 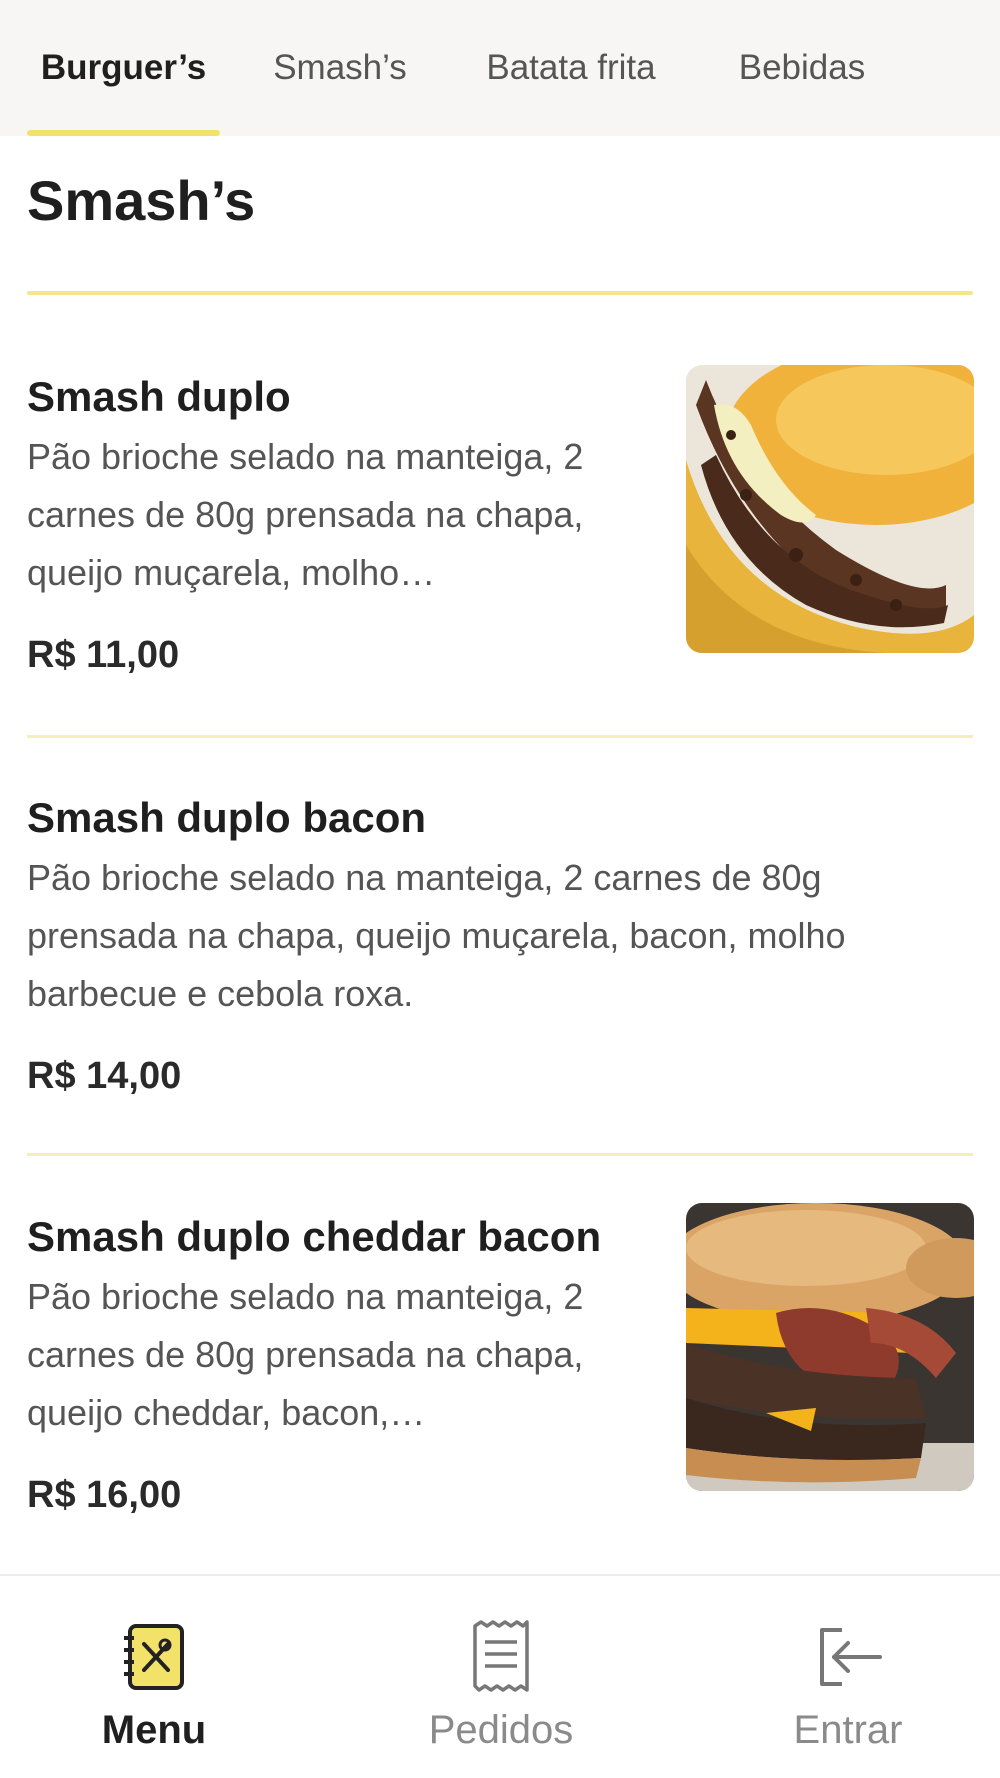 I want to click on tab-label: Smash’s, so click(x=340, y=67).